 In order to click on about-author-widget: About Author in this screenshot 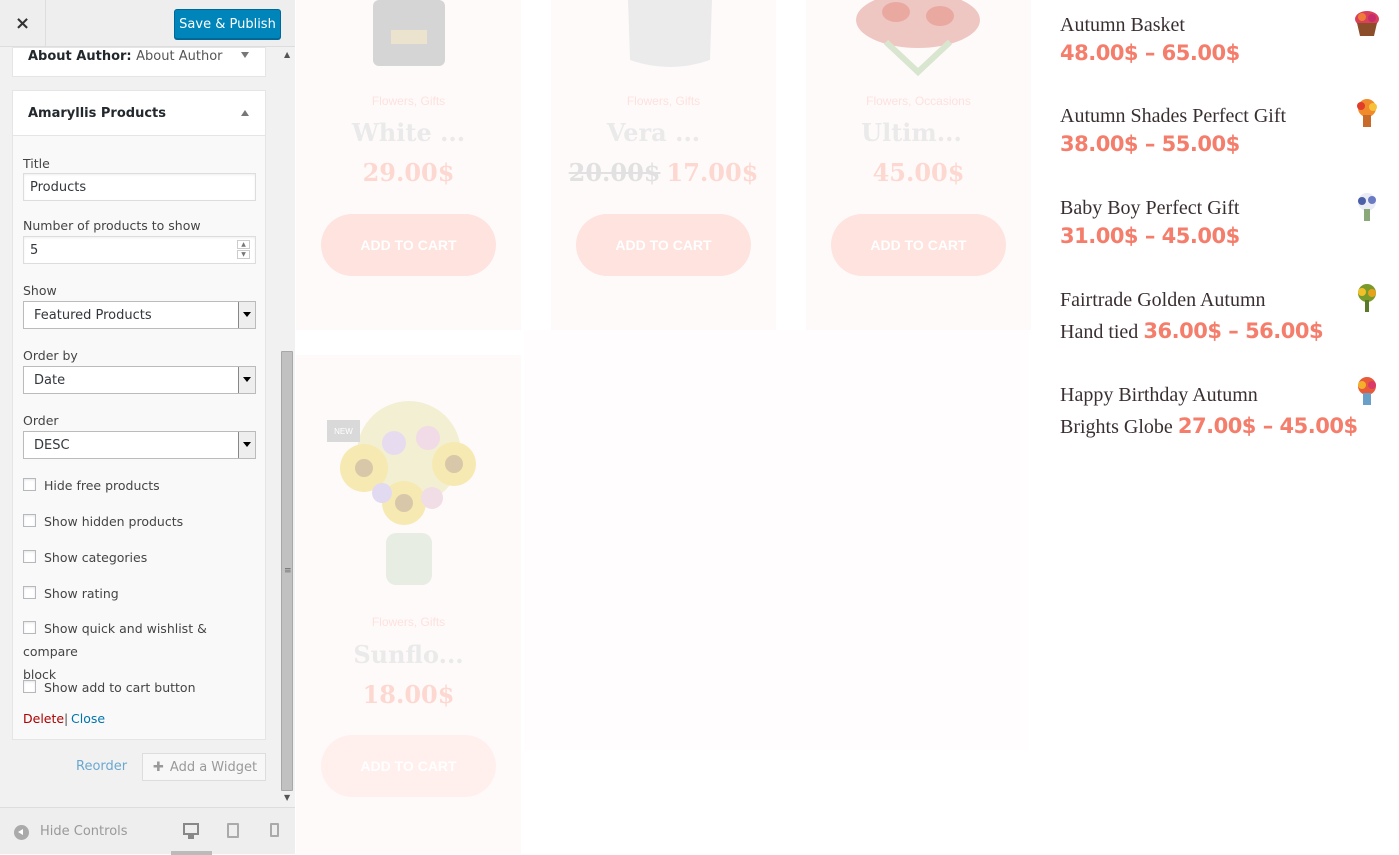, I will do `click(139, 62)`.